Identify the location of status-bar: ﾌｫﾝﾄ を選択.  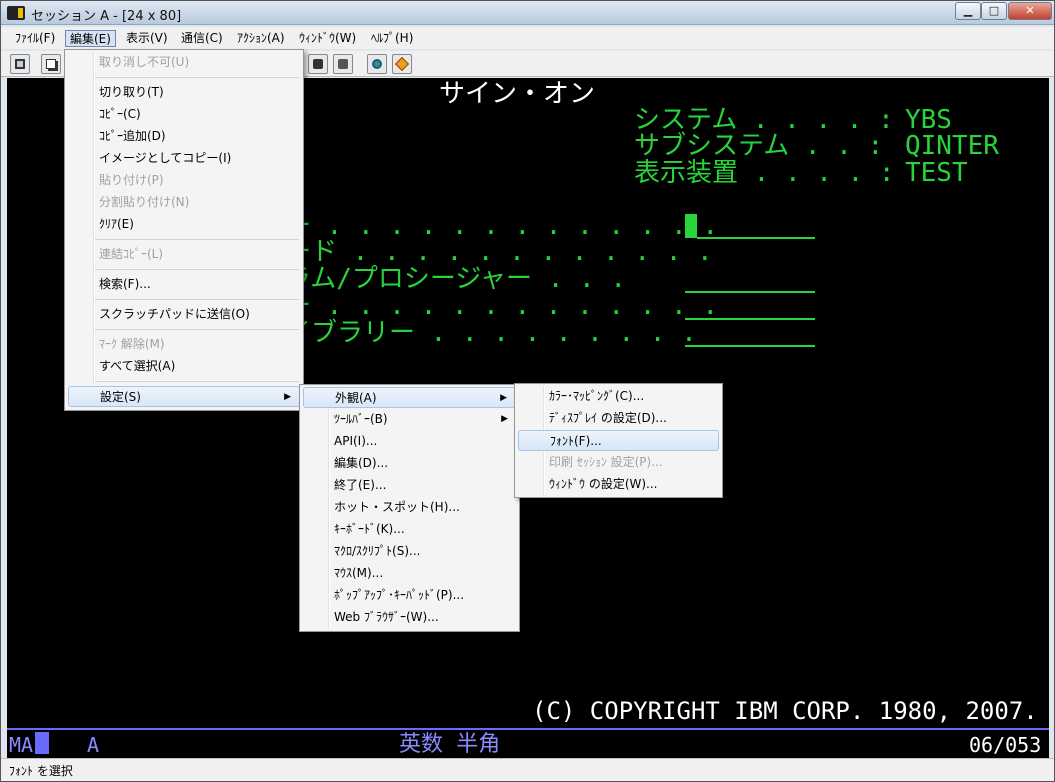
(527, 769).